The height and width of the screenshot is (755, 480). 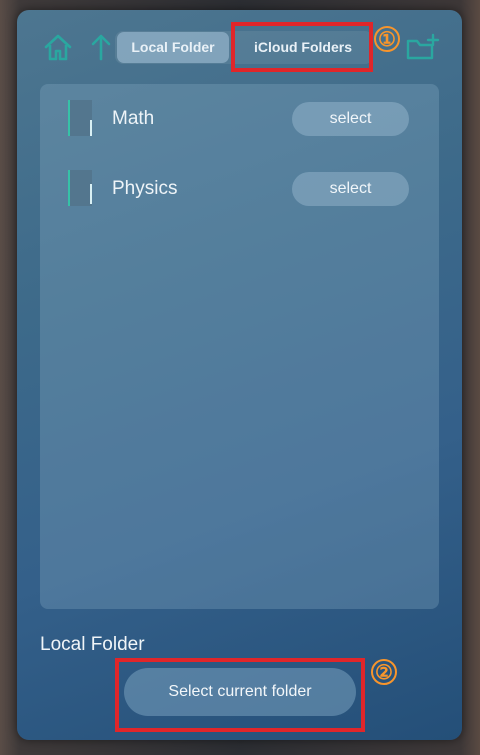 What do you see at coordinates (173, 47) in the screenshot?
I see `tab-local-folder: Local Folder` at bounding box center [173, 47].